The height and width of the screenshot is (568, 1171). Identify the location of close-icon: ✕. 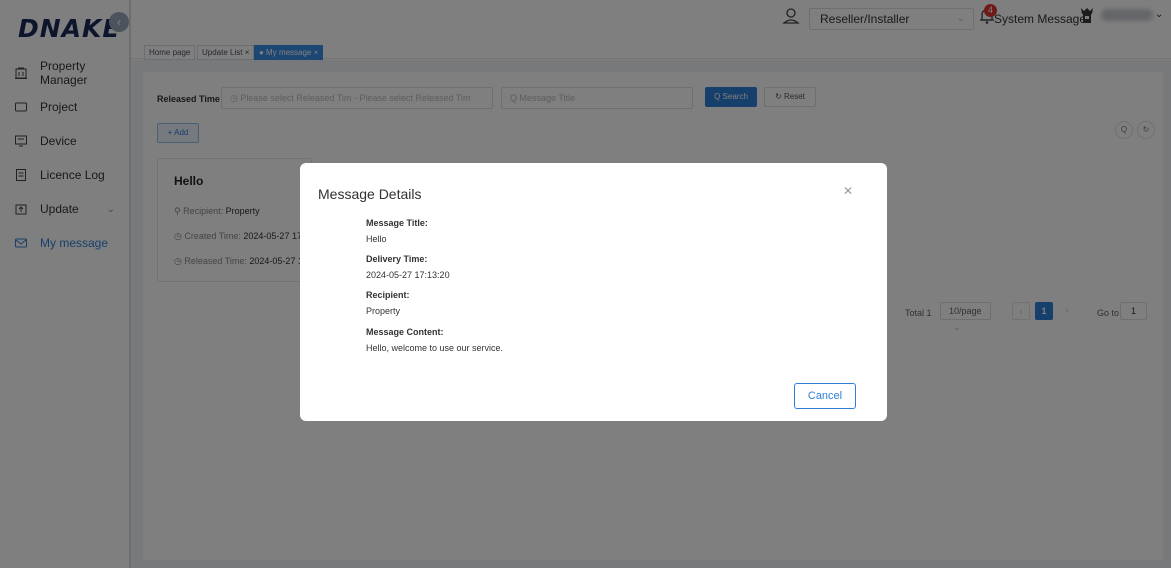
(848, 191).